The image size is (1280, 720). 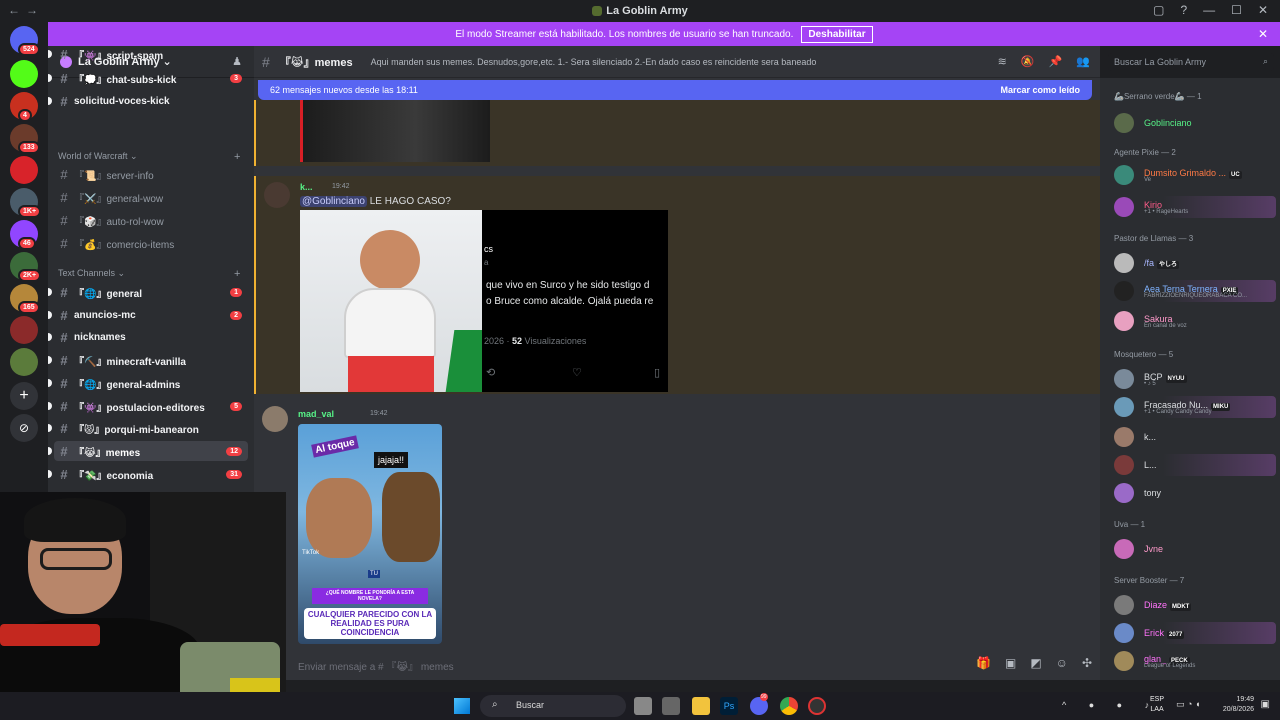 I want to click on channel-item: # 『🎲』auto-rol-wow, so click(x=151, y=220).